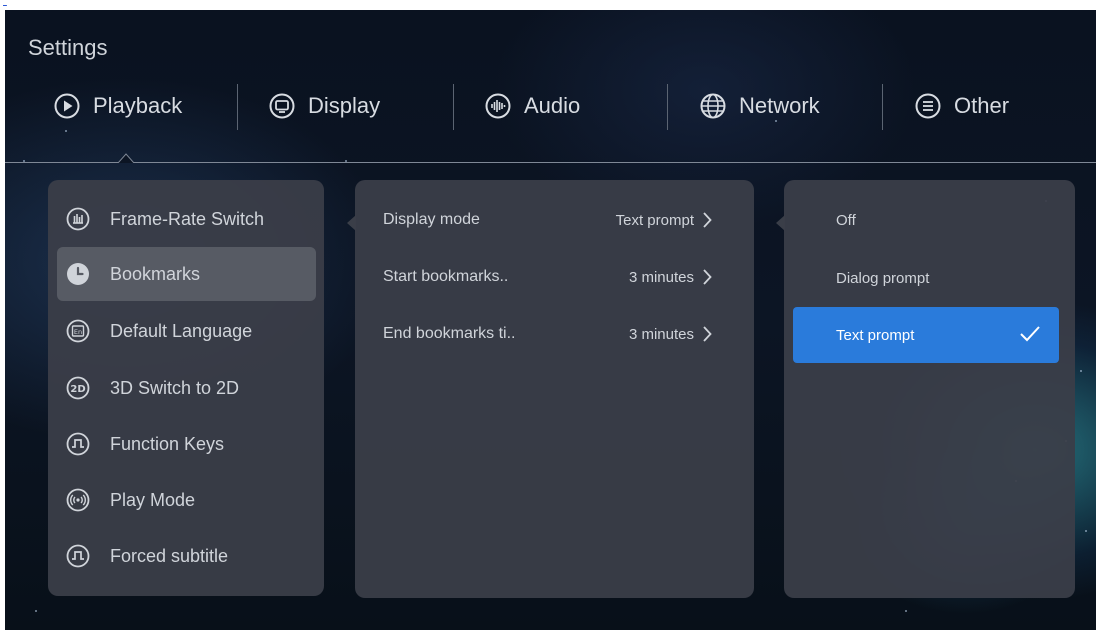  I want to click on function-key-icon, so click(78, 444).